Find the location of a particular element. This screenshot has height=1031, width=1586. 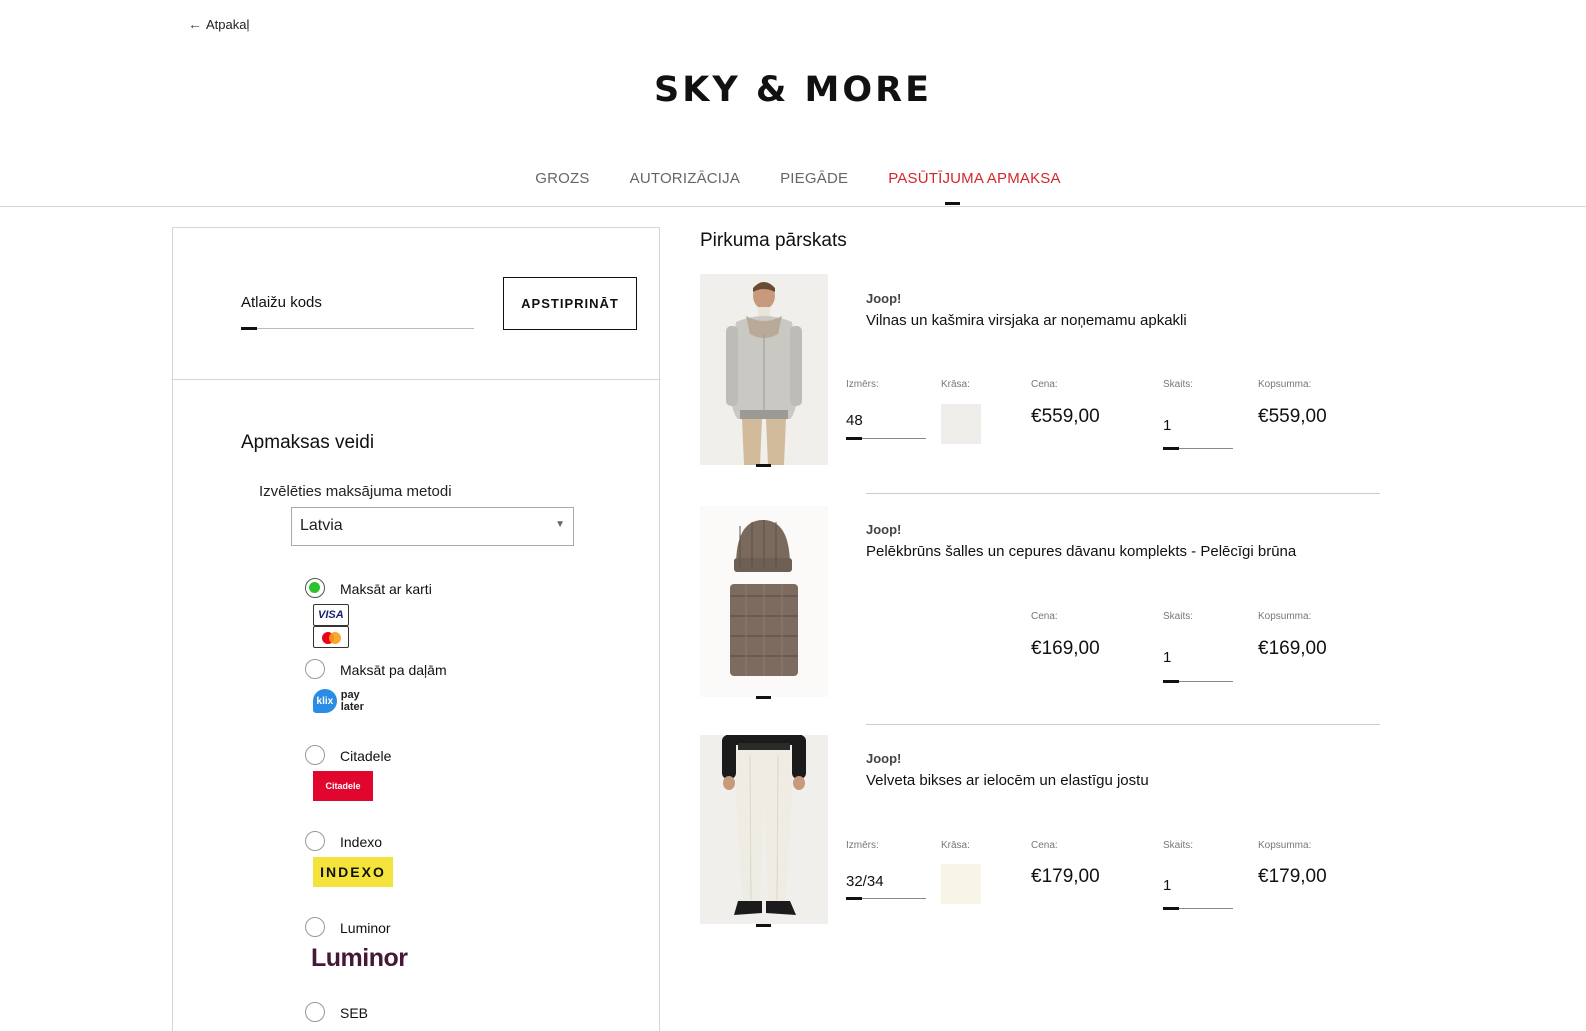

payment-method-label: Citadele is located at coordinates (366, 756).